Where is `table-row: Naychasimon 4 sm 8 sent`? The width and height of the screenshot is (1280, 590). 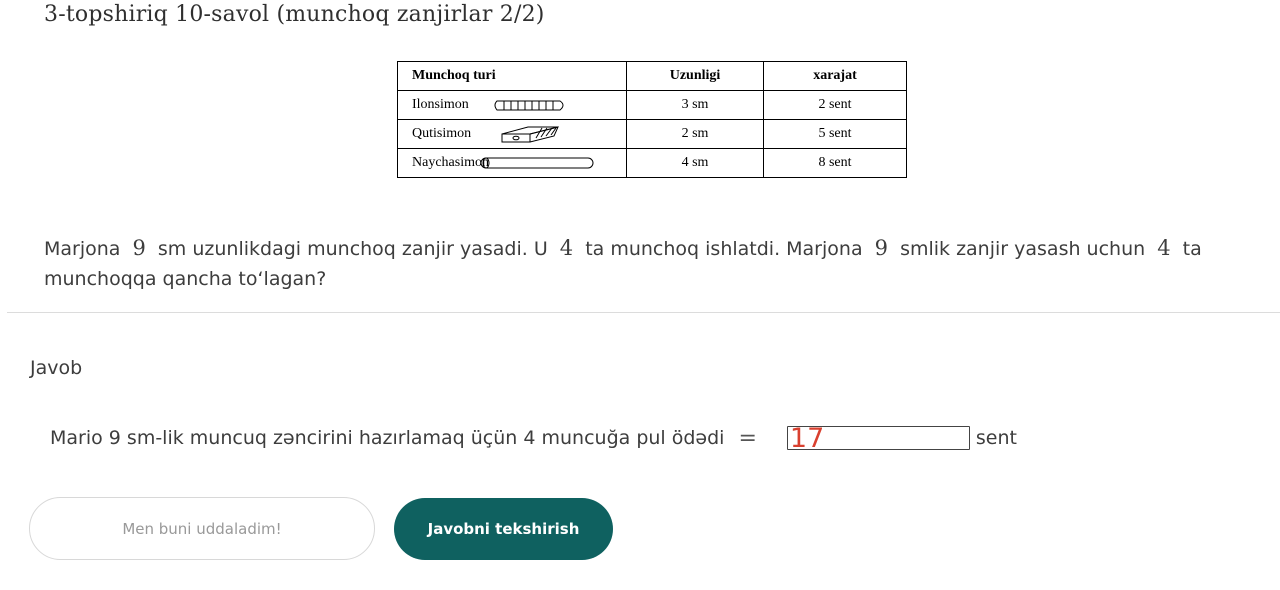 table-row: Naychasimon 4 sm 8 sent is located at coordinates (652, 163).